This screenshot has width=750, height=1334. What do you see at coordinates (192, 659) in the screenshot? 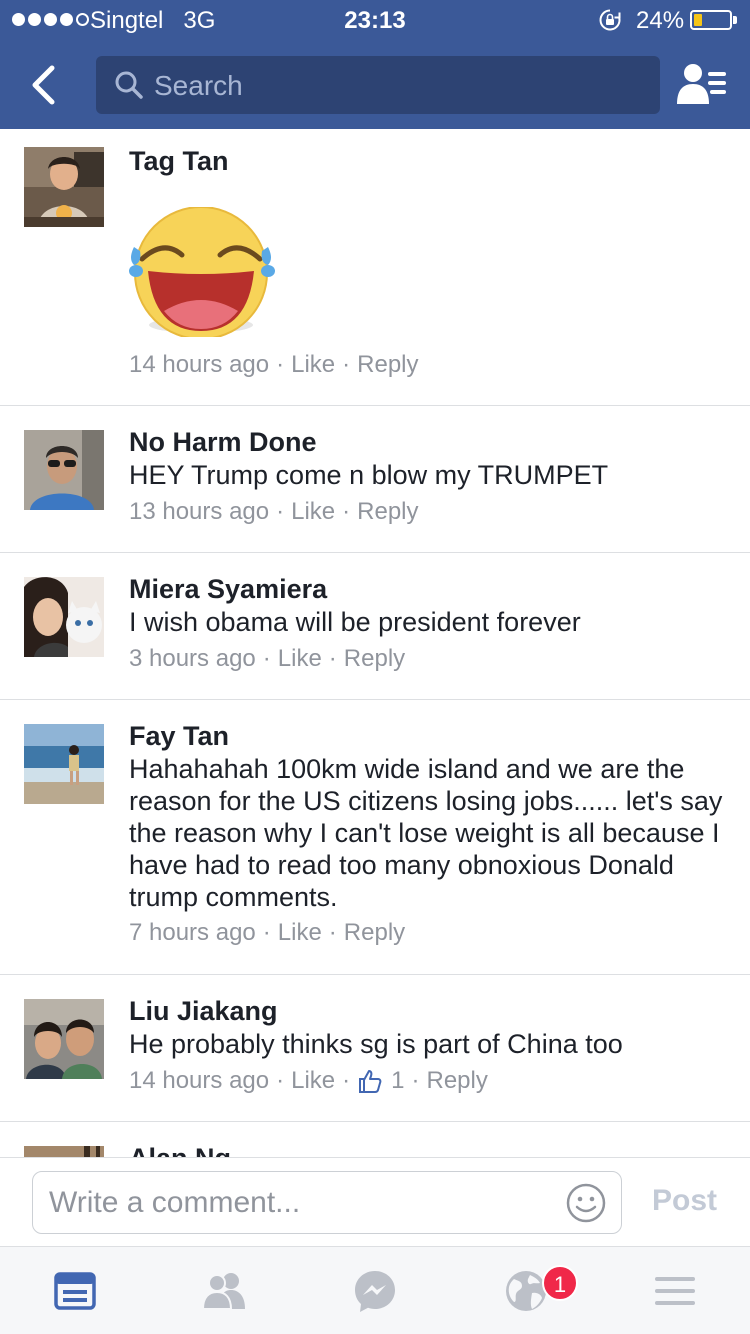
I see `comment-time: 3 hours ago` at bounding box center [192, 659].